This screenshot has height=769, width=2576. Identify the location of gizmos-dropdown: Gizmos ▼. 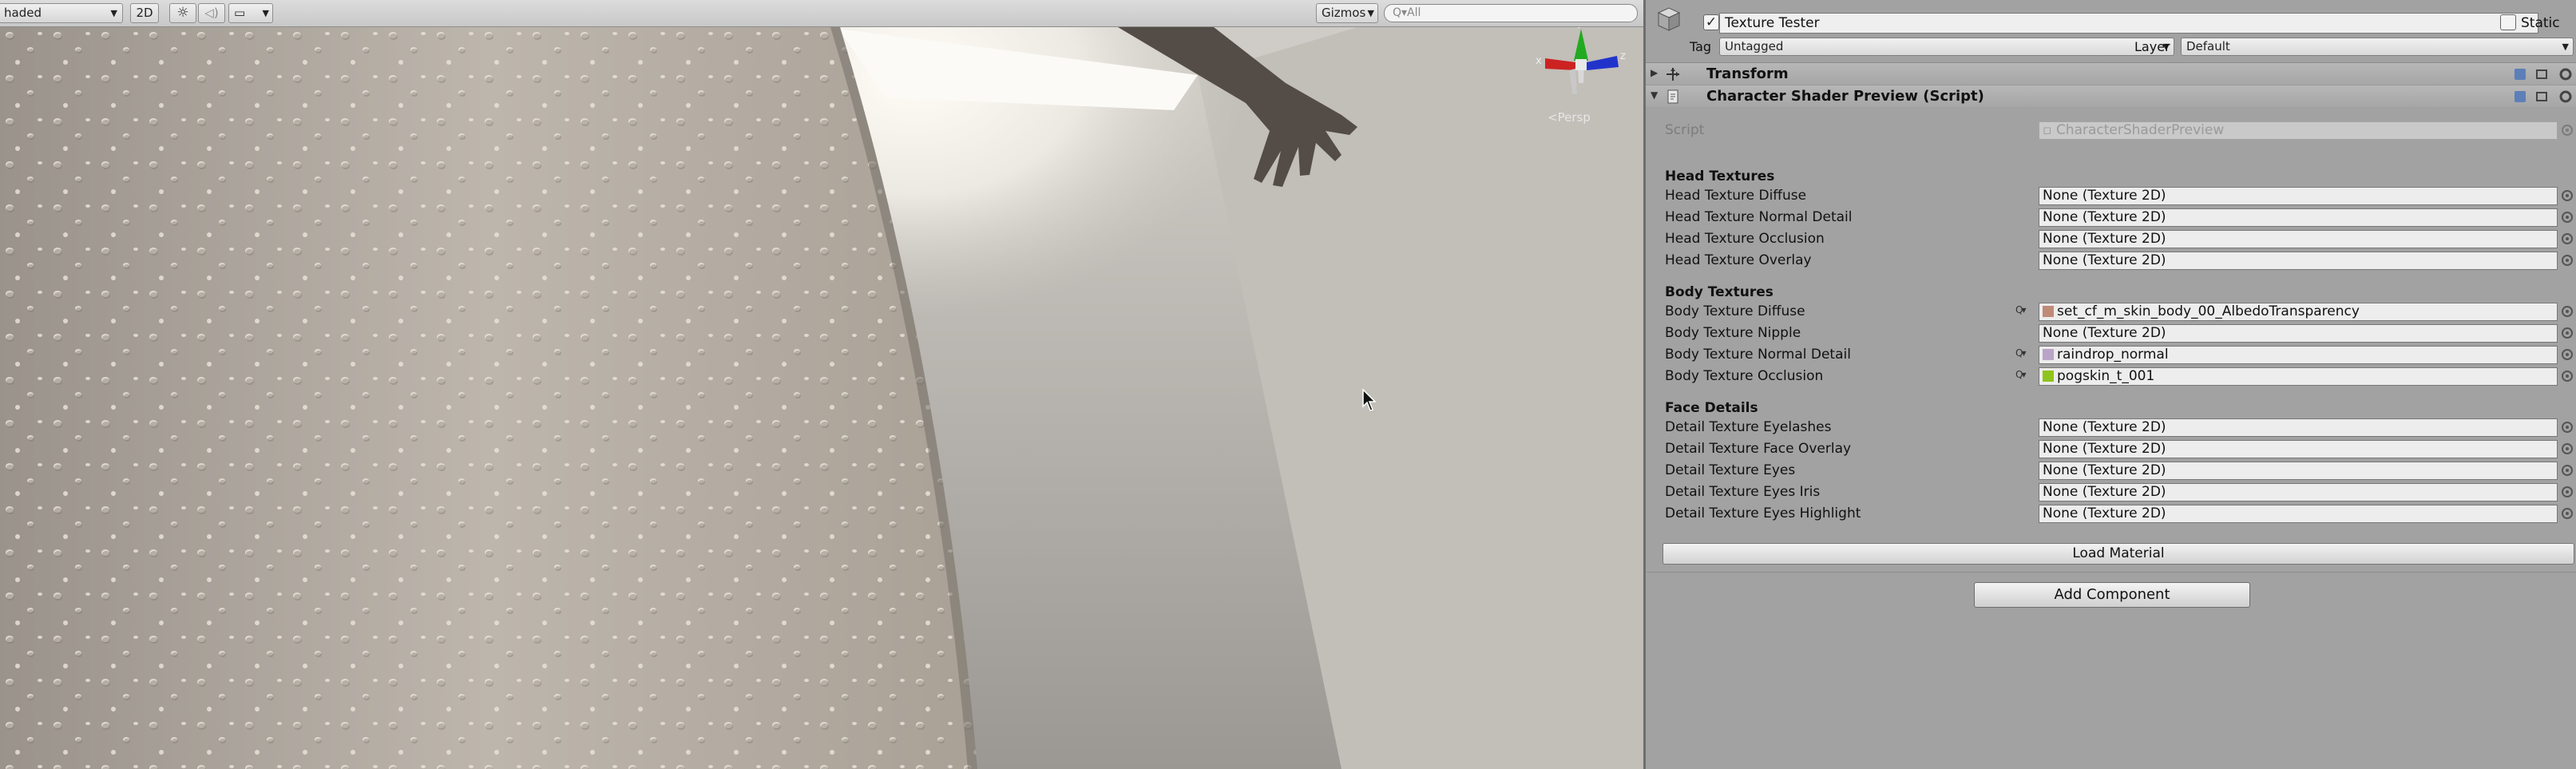
(1347, 13).